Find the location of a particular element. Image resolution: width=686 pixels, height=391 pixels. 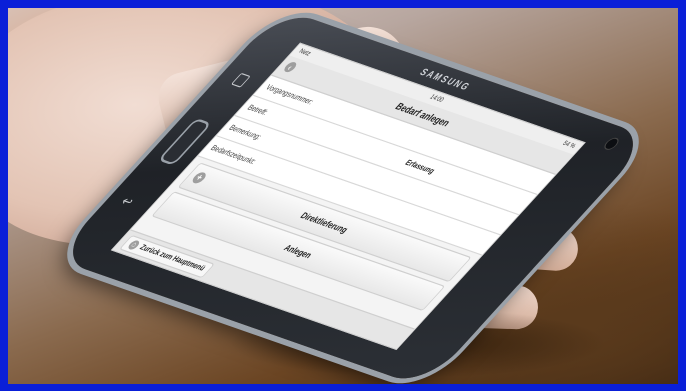

create-label: Anlegen is located at coordinates (298, 251).